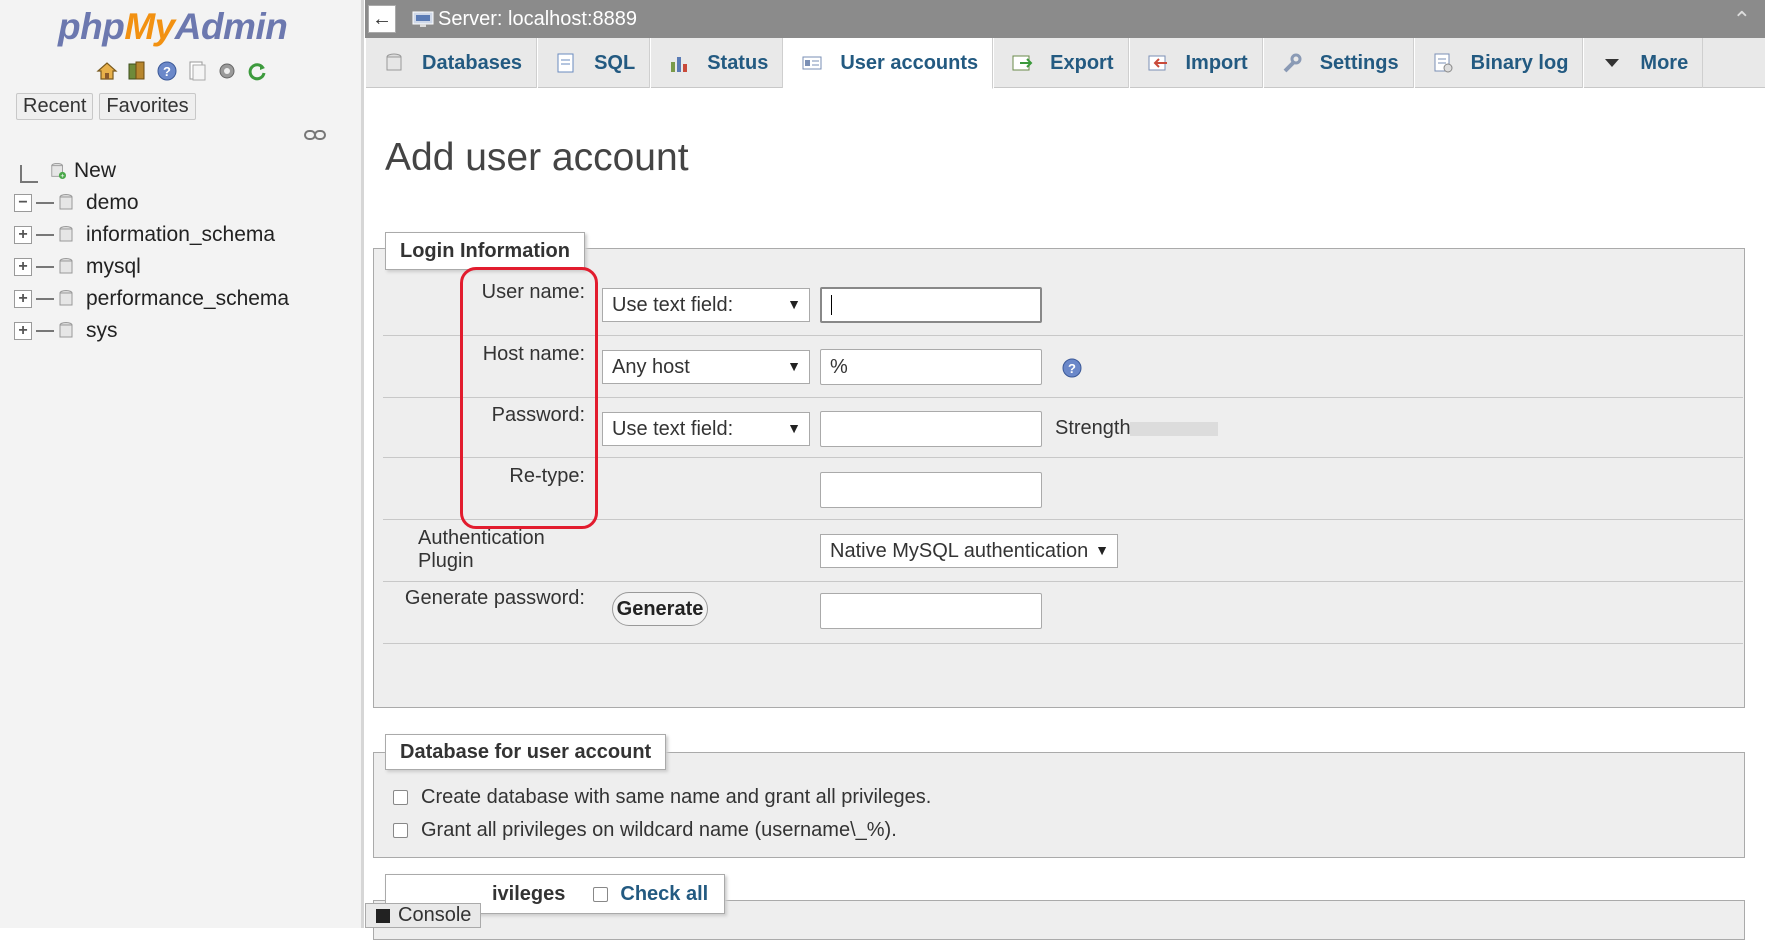 The image size is (1765, 940). Describe the element at coordinates (931, 305) in the screenshot. I see `user-name-input` at that location.